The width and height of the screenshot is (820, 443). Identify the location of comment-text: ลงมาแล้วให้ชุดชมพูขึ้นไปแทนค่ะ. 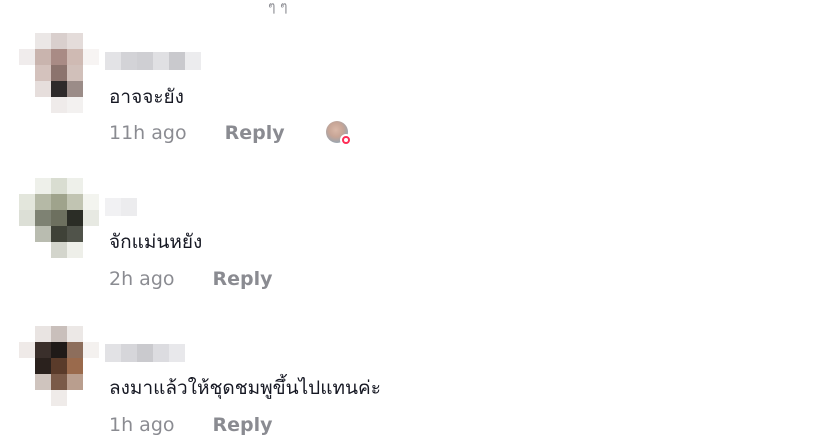
(245, 388).